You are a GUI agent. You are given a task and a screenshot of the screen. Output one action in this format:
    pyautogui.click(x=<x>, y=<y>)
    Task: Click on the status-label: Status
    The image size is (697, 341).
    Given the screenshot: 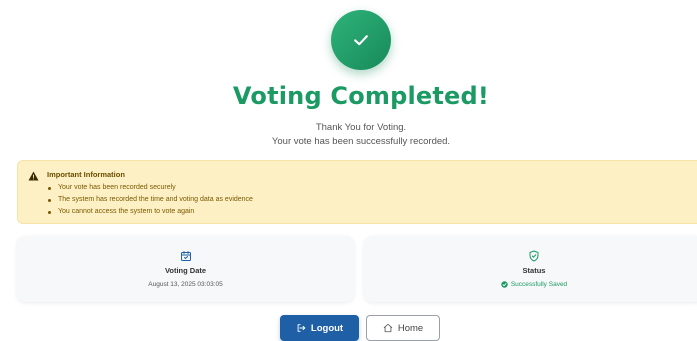 What is the action you would take?
    pyautogui.click(x=534, y=270)
    